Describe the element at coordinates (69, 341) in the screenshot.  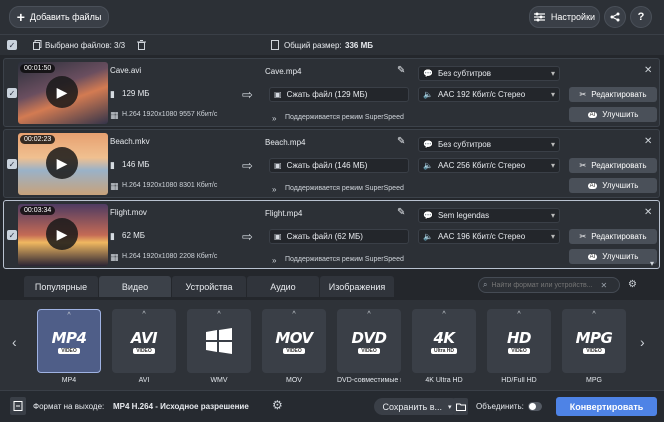
I see `format-mp4: ^ MP4 VIDEO` at that location.